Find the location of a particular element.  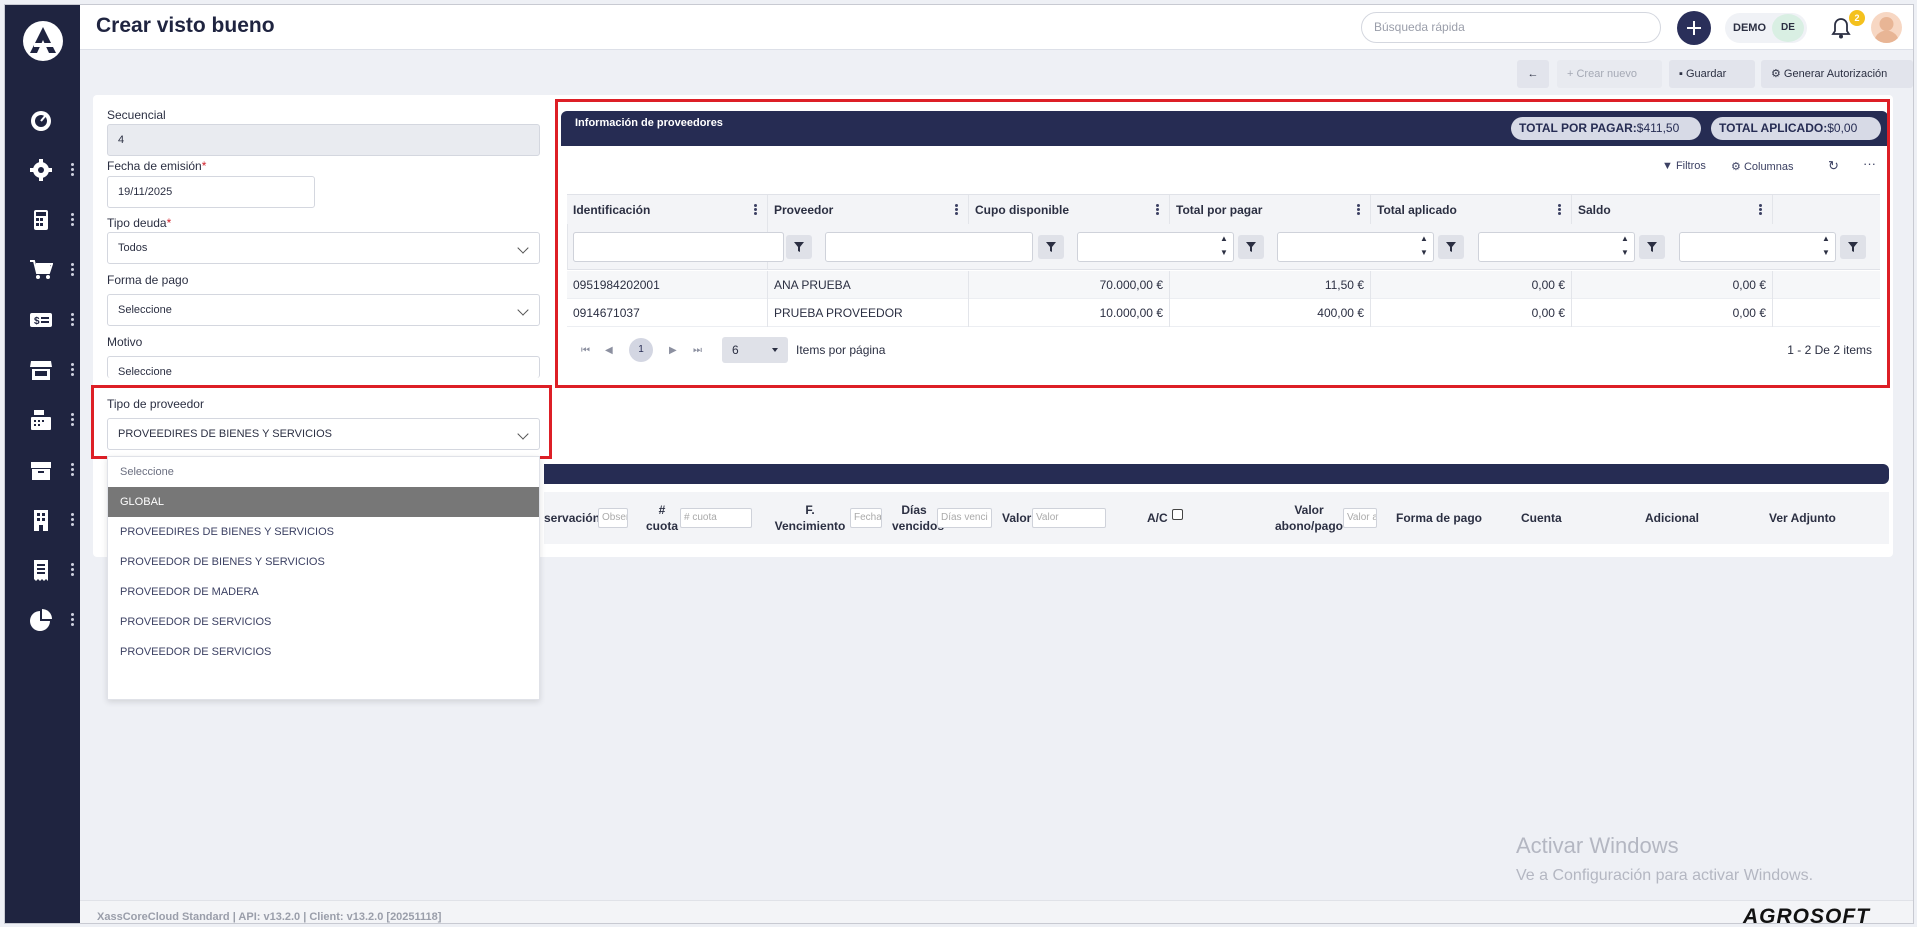

authorize-button-label: Generar Autorización is located at coordinates (1835, 74).